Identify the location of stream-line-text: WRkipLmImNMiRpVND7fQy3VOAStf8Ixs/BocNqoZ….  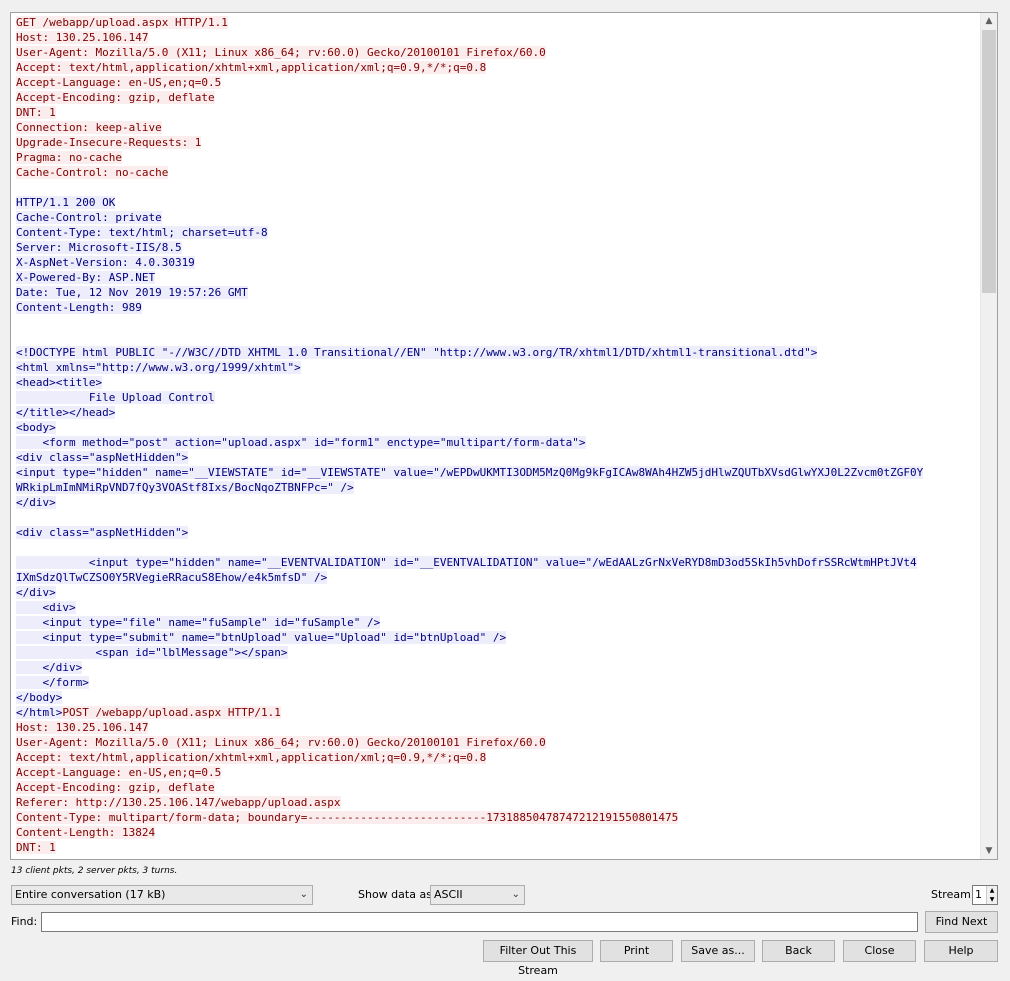
(185, 487).